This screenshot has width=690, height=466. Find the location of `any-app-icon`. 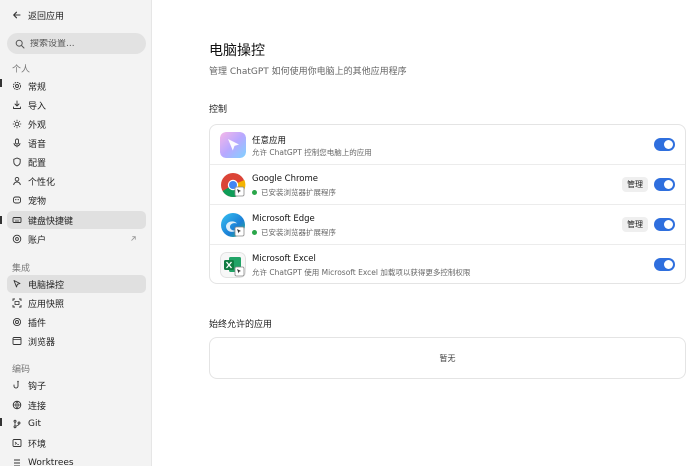

any-app-icon is located at coordinates (233, 145).